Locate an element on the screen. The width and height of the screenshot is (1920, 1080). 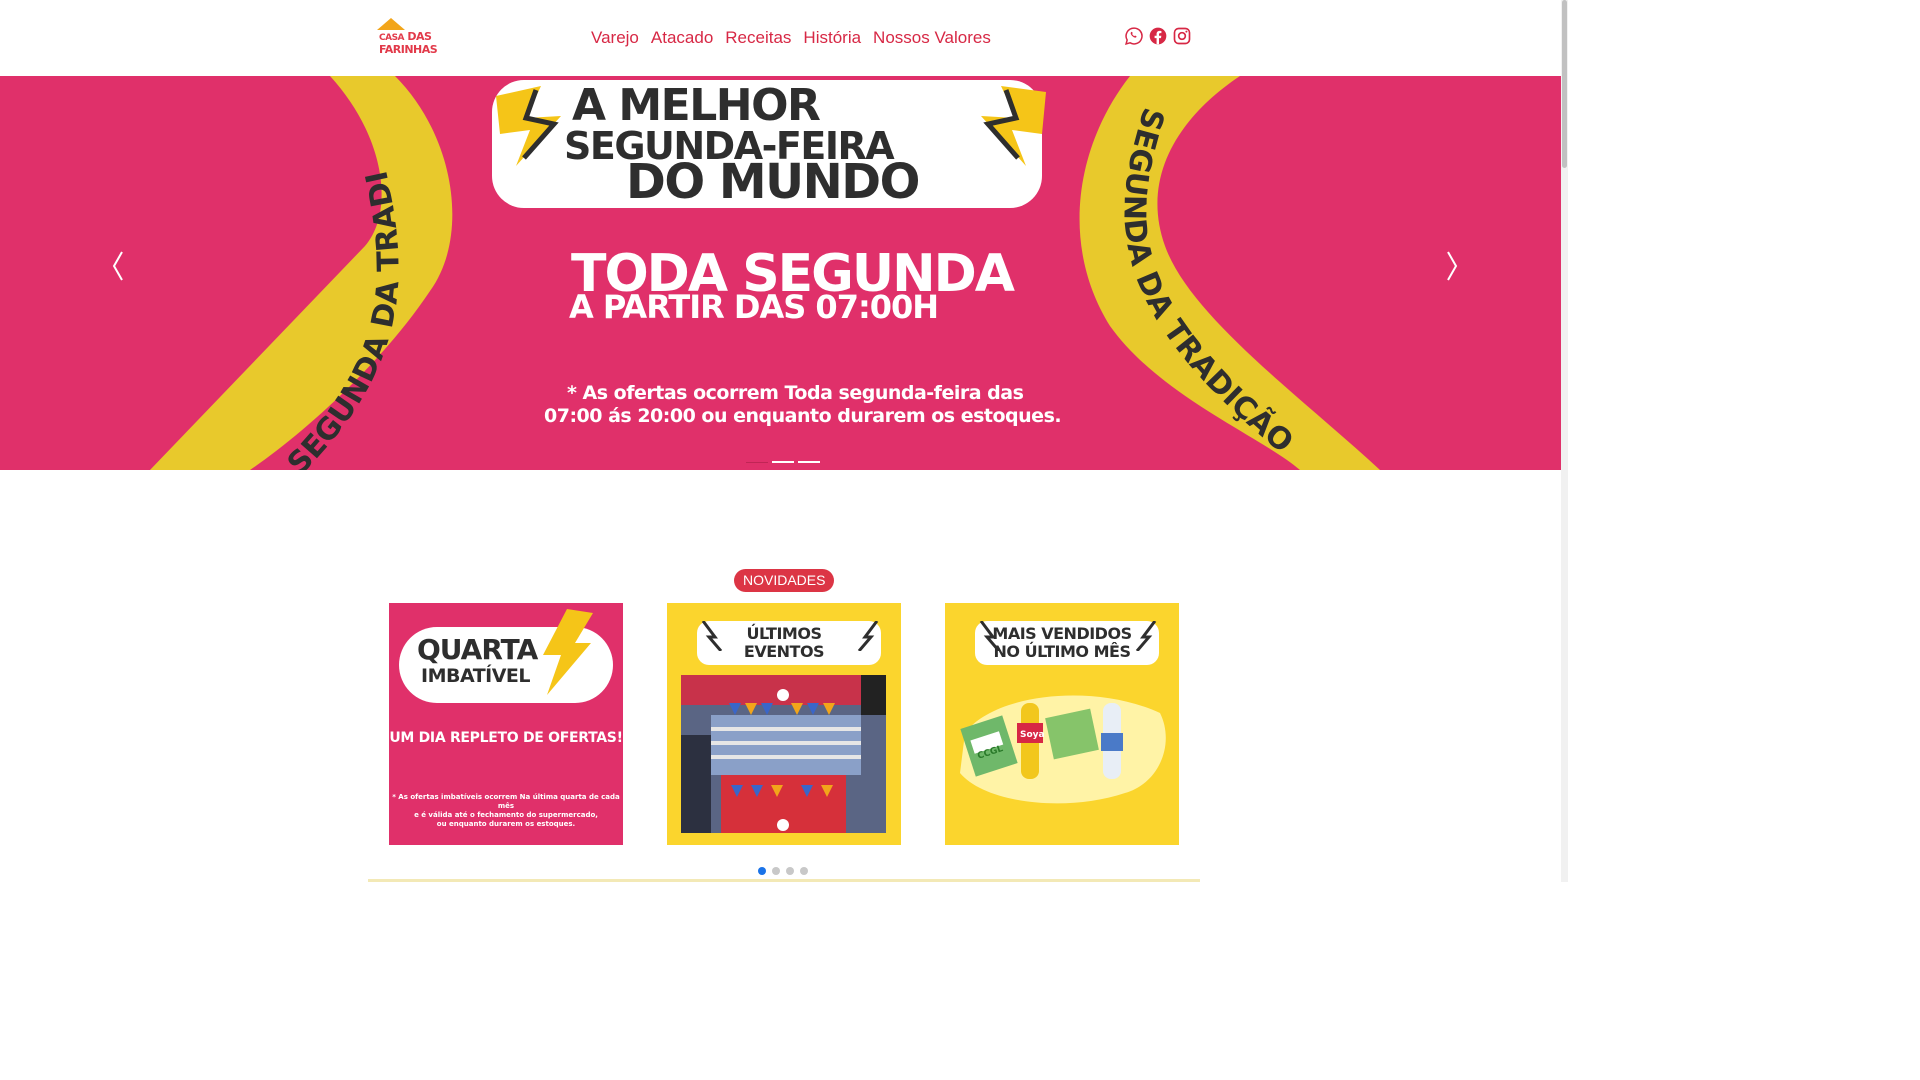
event-photo is located at coordinates (783, 754).